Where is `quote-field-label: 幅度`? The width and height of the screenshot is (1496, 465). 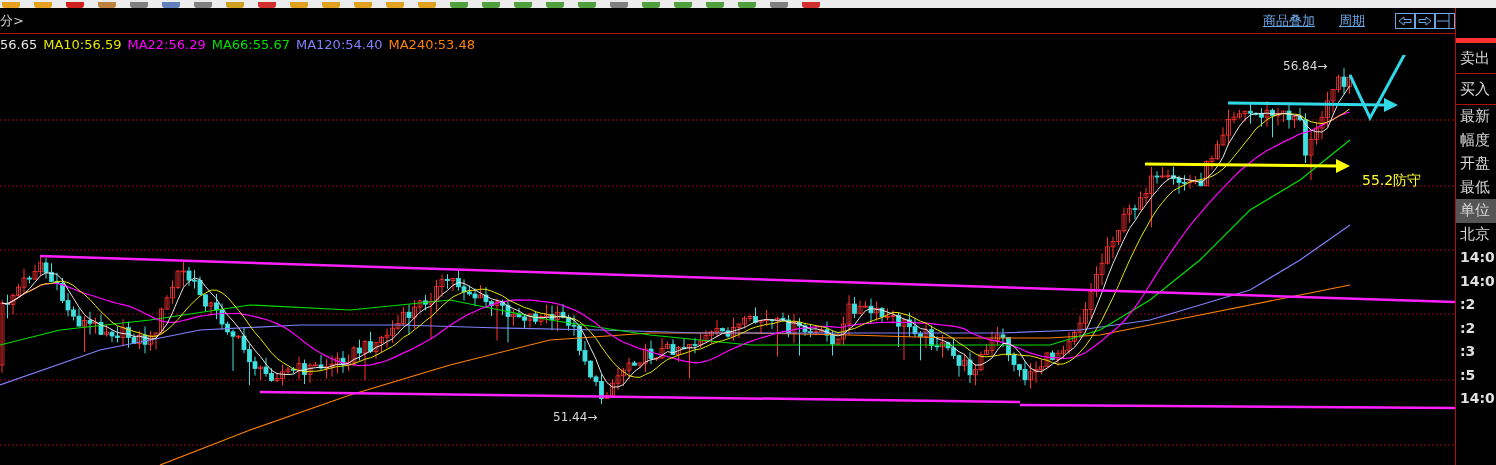 quote-field-label: 幅度 is located at coordinates (1475, 140).